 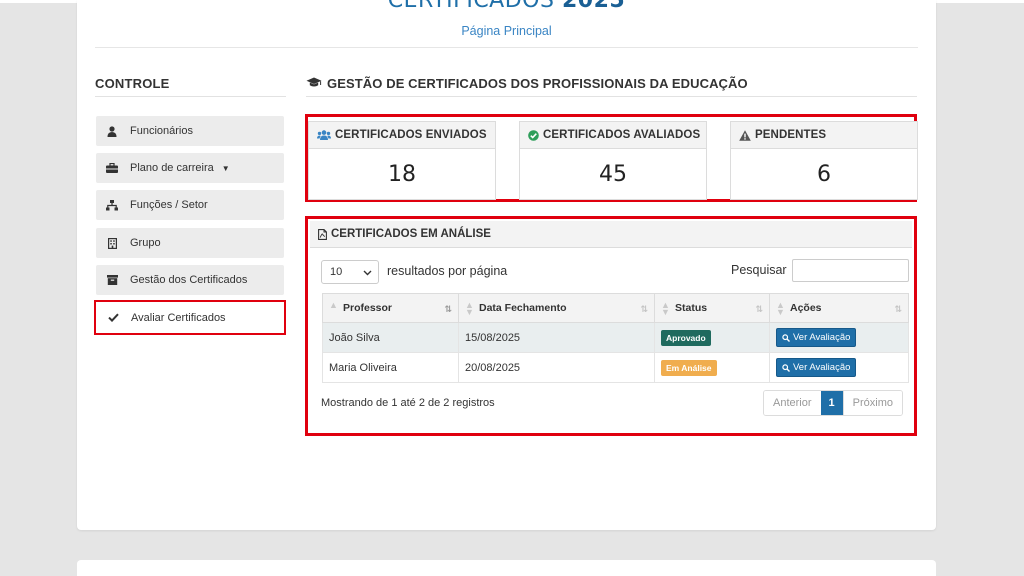 I want to click on sitemap-icon, so click(x=112, y=205).